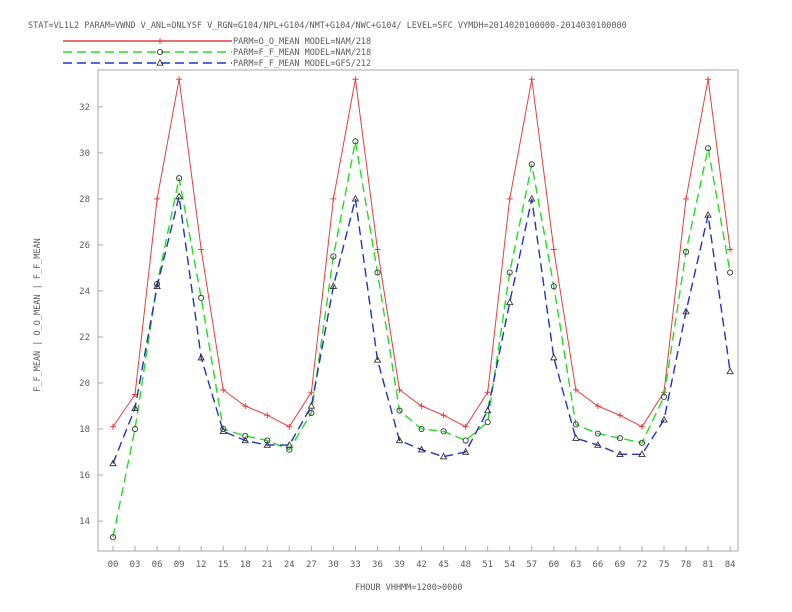 The width and height of the screenshot is (792, 612). What do you see at coordinates (289, 565) in the screenshot?
I see `x-tick-label: 24` at bounding box center [289, 565].